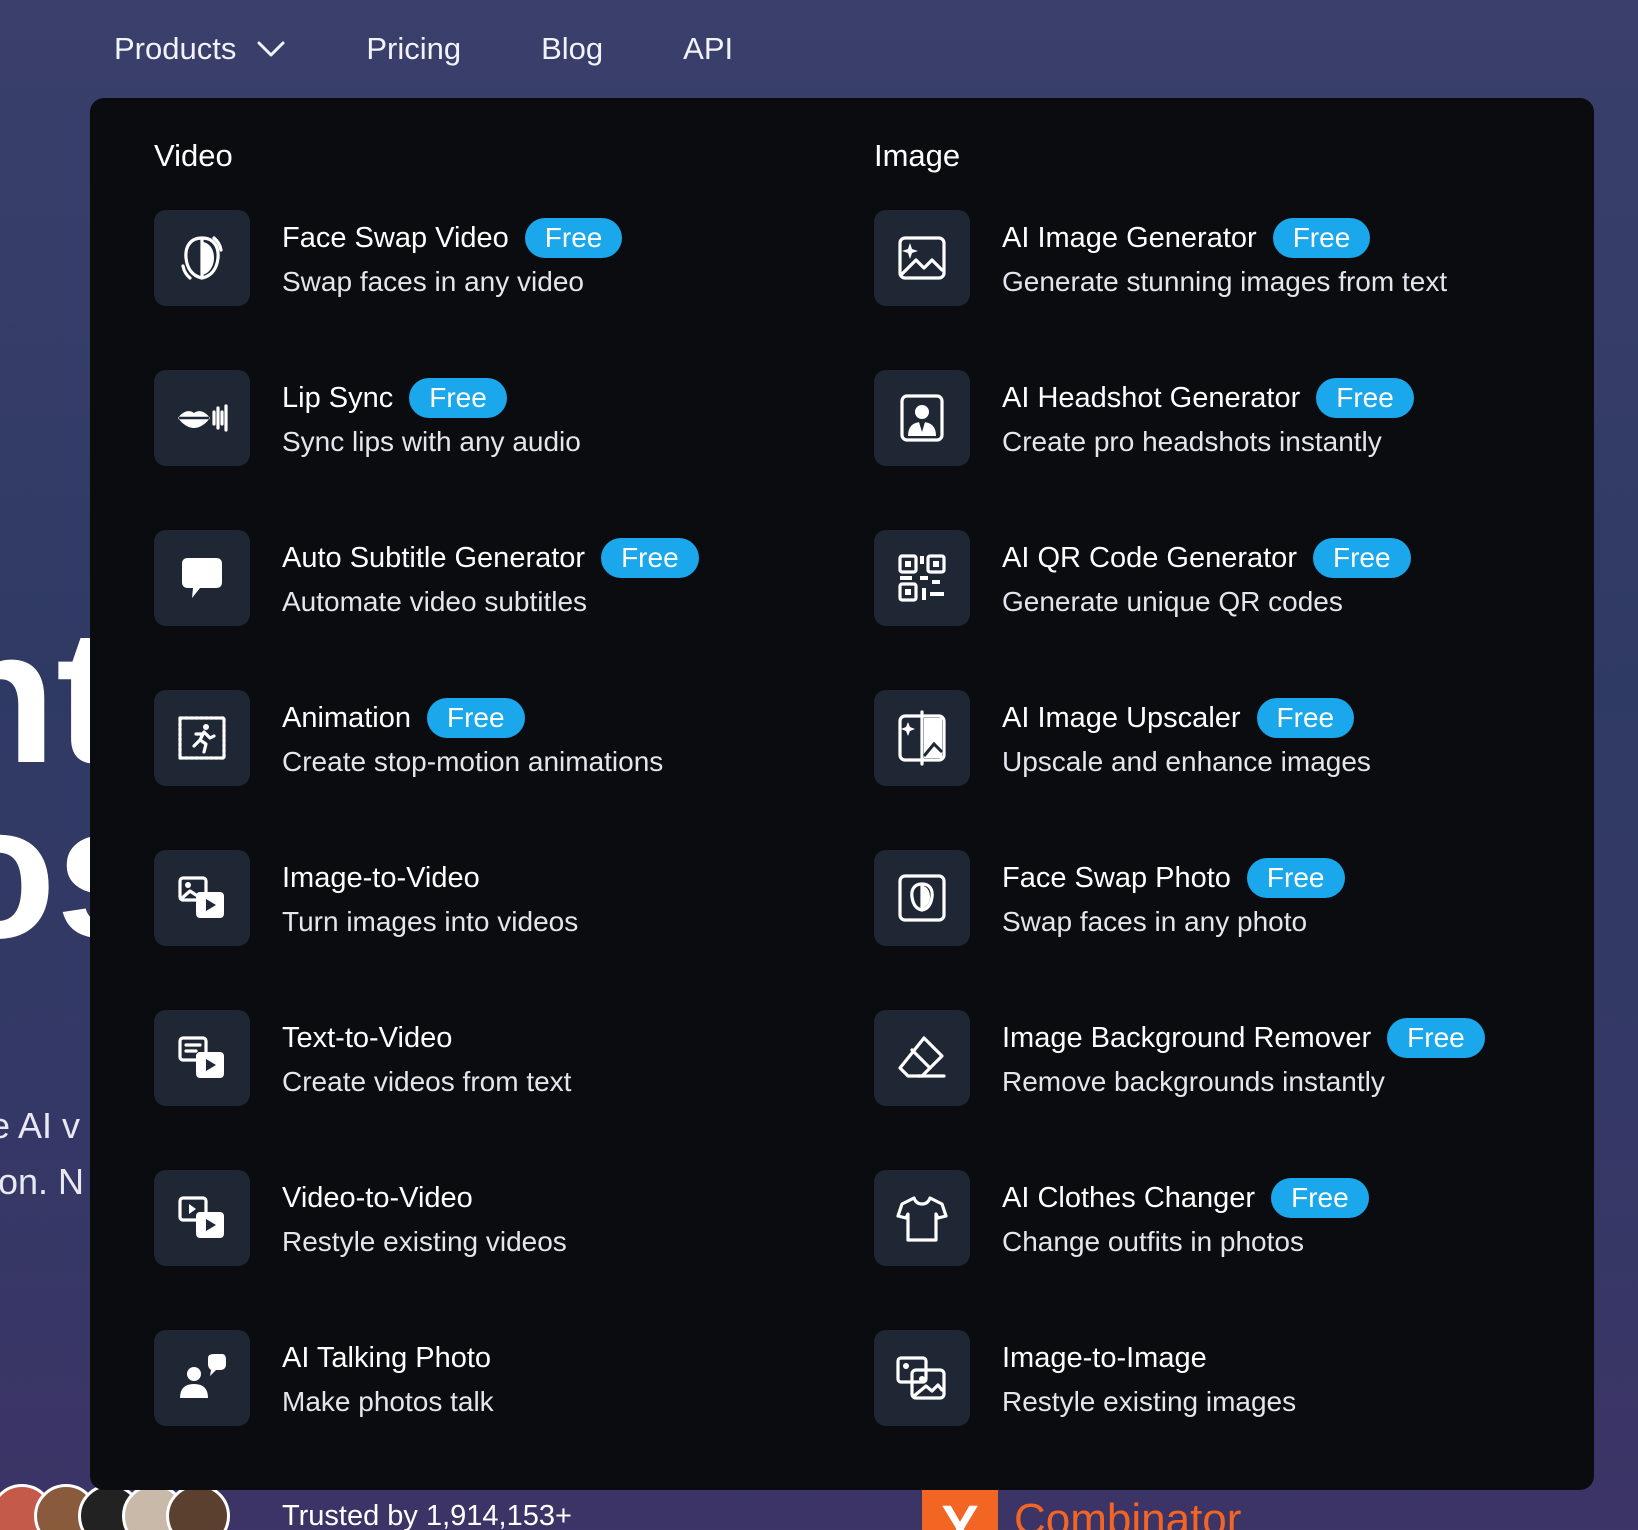 The width and height of the screenshot is (1638, 1530). I want to click on menu-item-desc: Turn images into videos, so click(430, 921).